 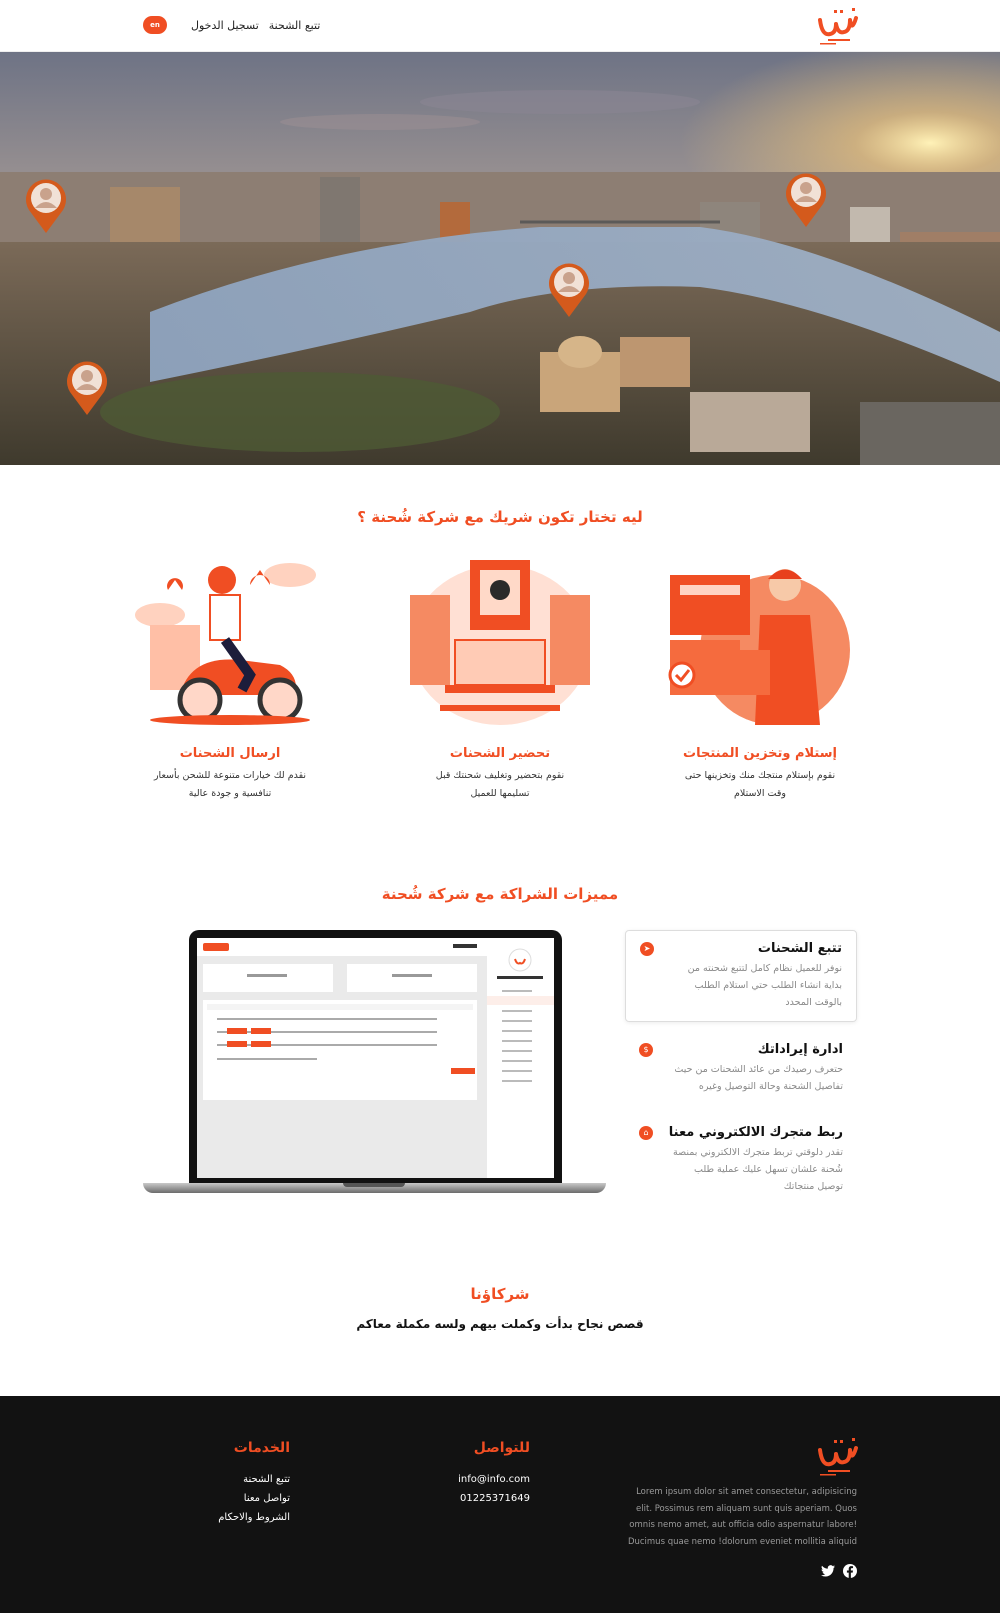 I want to click on compass-icon: ➤, so click(x=647, y=948).